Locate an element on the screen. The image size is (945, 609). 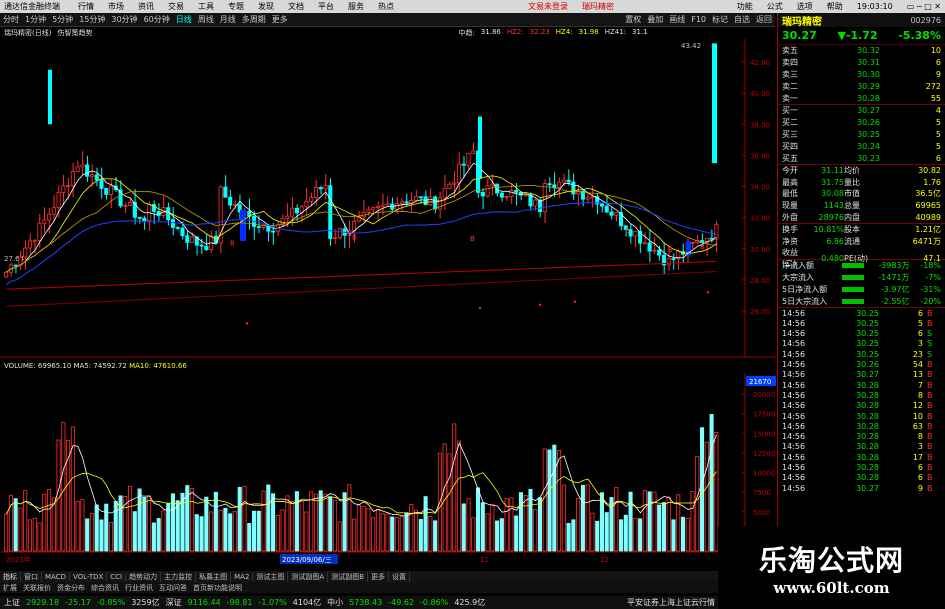
window-controls-icon: ▭ ─ □ ✕ is located at coordinates (924, 6).